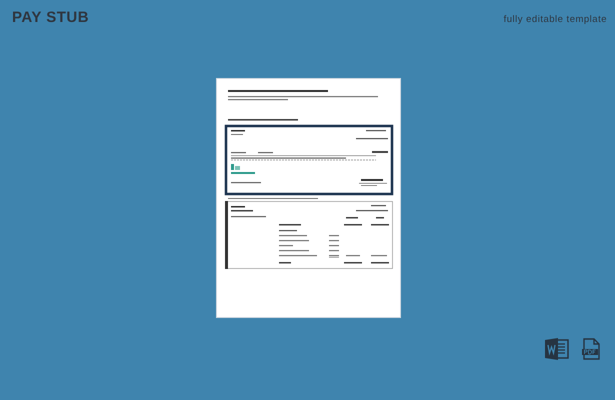  What do you see at coordinates (555, 19) in the screenshot?
I see `tagline: fully editable template` at bounding box center [555, 19].